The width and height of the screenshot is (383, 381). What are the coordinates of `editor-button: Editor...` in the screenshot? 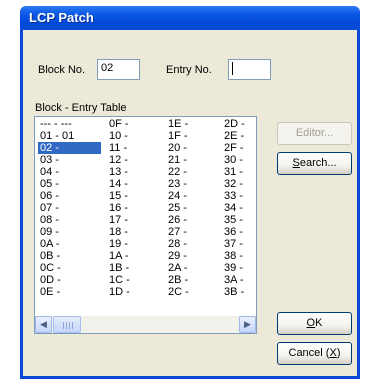 It's located at (314, 133).